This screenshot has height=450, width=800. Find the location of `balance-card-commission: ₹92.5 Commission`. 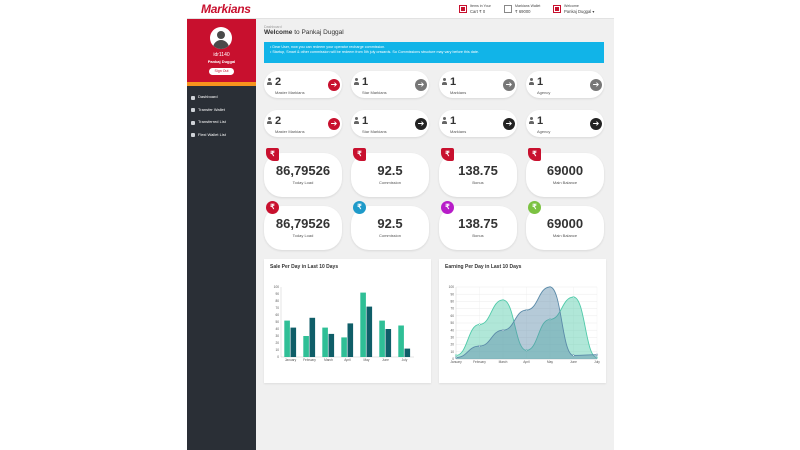

balance-card-commission: ₹92.5 Commission is located at coordinates (390, 172).